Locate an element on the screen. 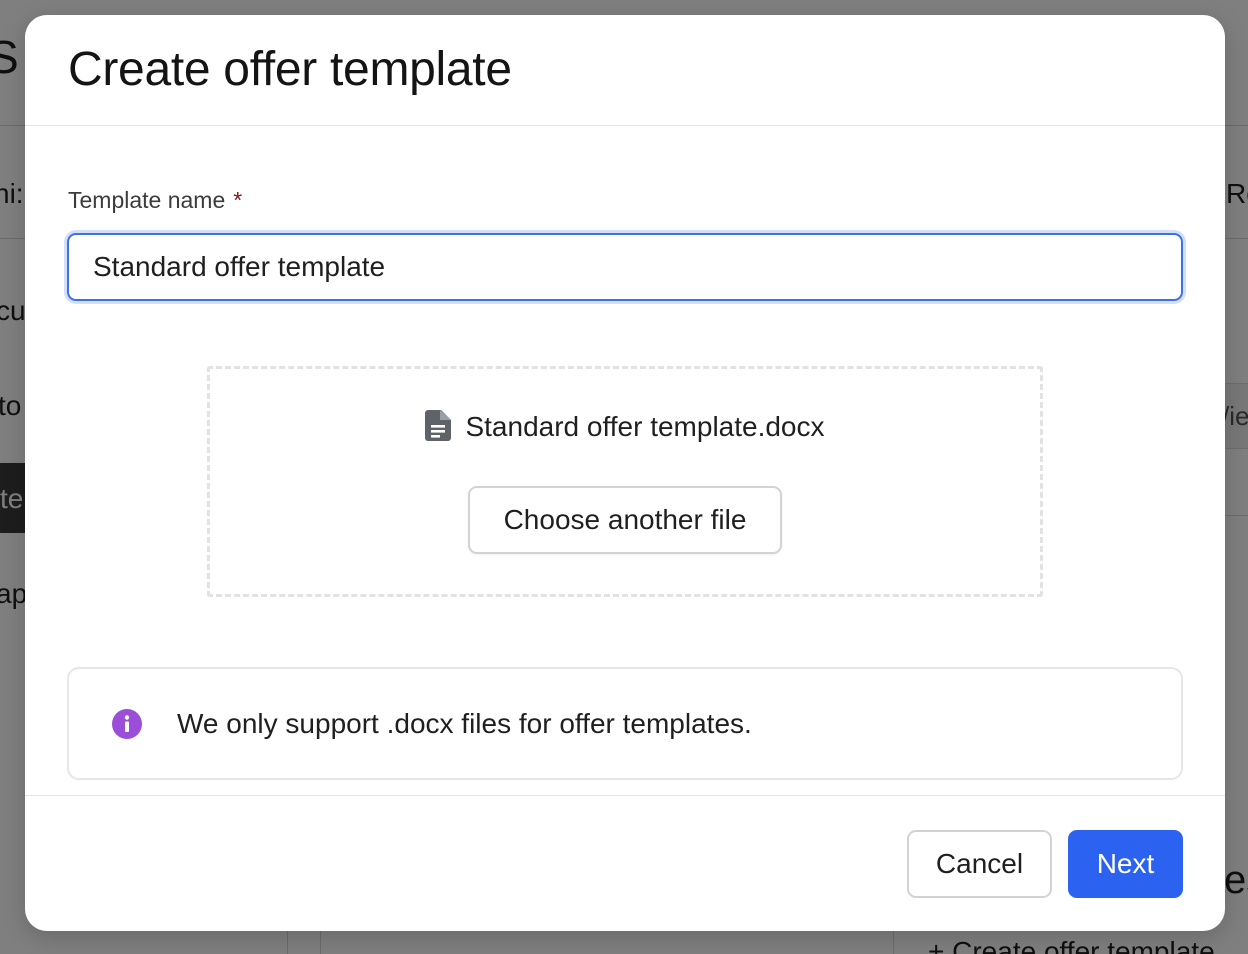 The height and width of the screenshot is (954, 1248). cancel-button: Cancel is located at coordinates (979, 864).